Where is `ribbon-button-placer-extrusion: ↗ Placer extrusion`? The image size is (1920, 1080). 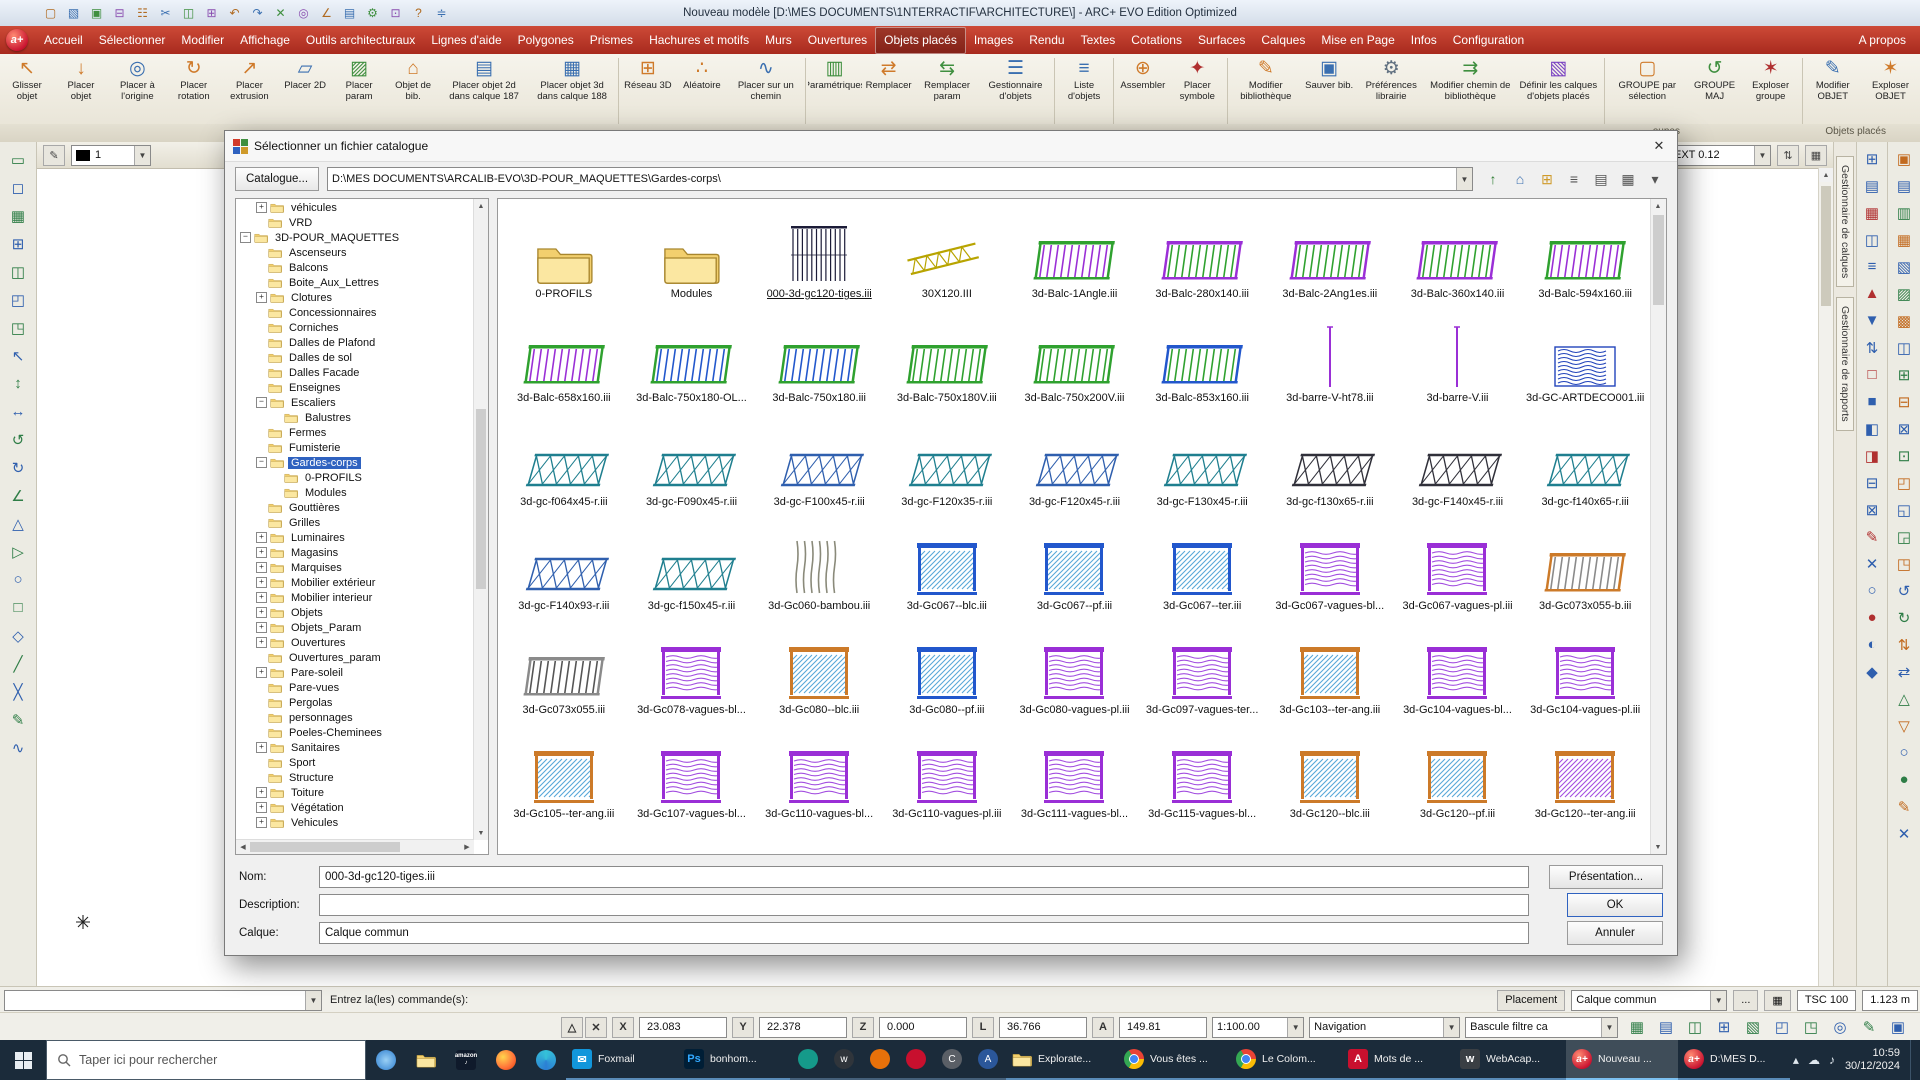 ribbon-button-placer-extrusion: ↗ Placer extrusion is located at coordinates (249, 90).